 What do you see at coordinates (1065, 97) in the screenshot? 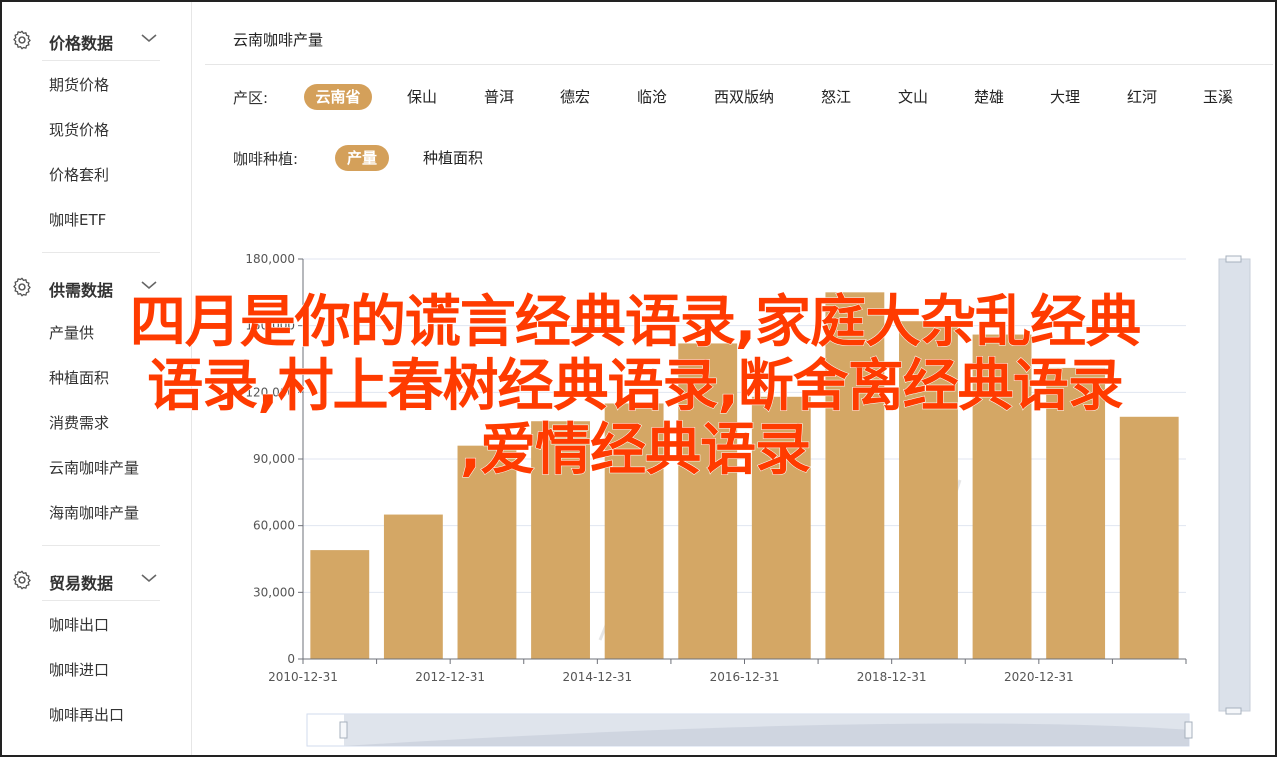
I see `region-option-dali: 大理` at bounding box center [1065, 97].